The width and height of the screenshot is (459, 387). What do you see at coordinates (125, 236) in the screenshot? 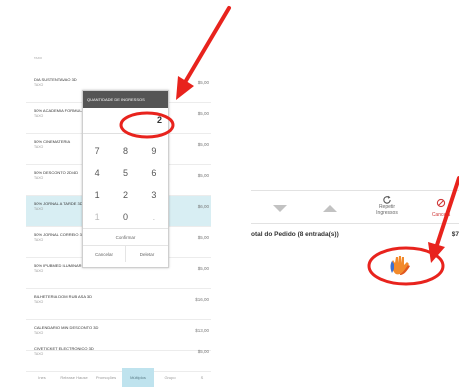
I see `confirm-button: Confirmar` at bounding box center [125, 236].